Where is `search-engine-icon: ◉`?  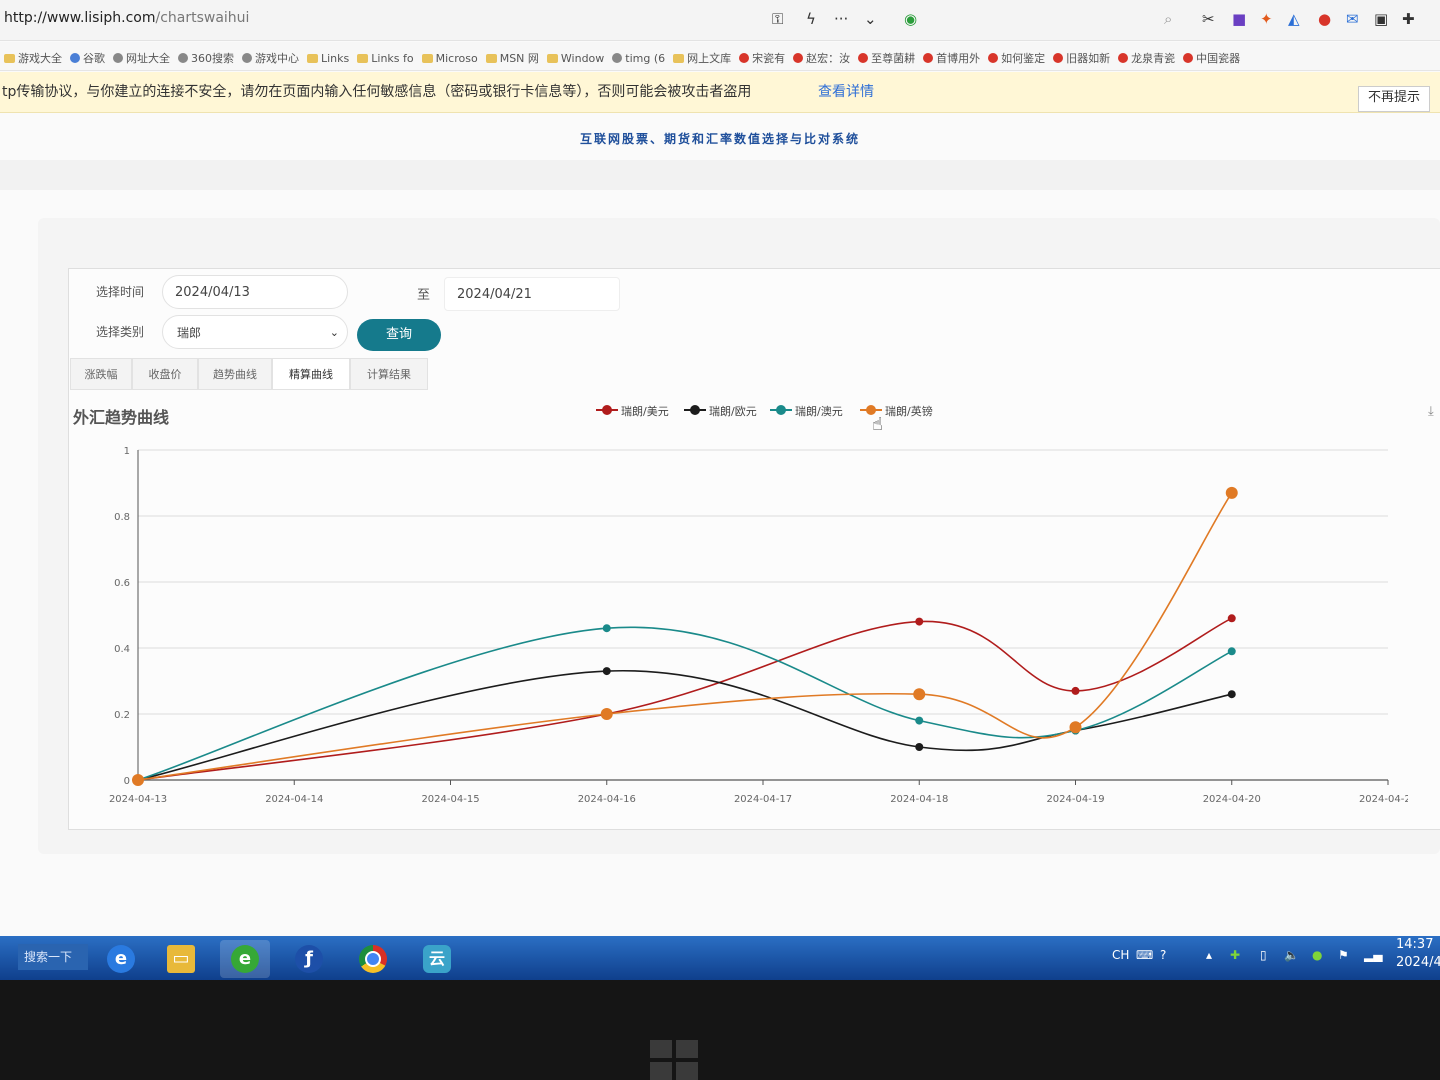 search-engine-icon: ◉ is located at coordinates (910, 19).